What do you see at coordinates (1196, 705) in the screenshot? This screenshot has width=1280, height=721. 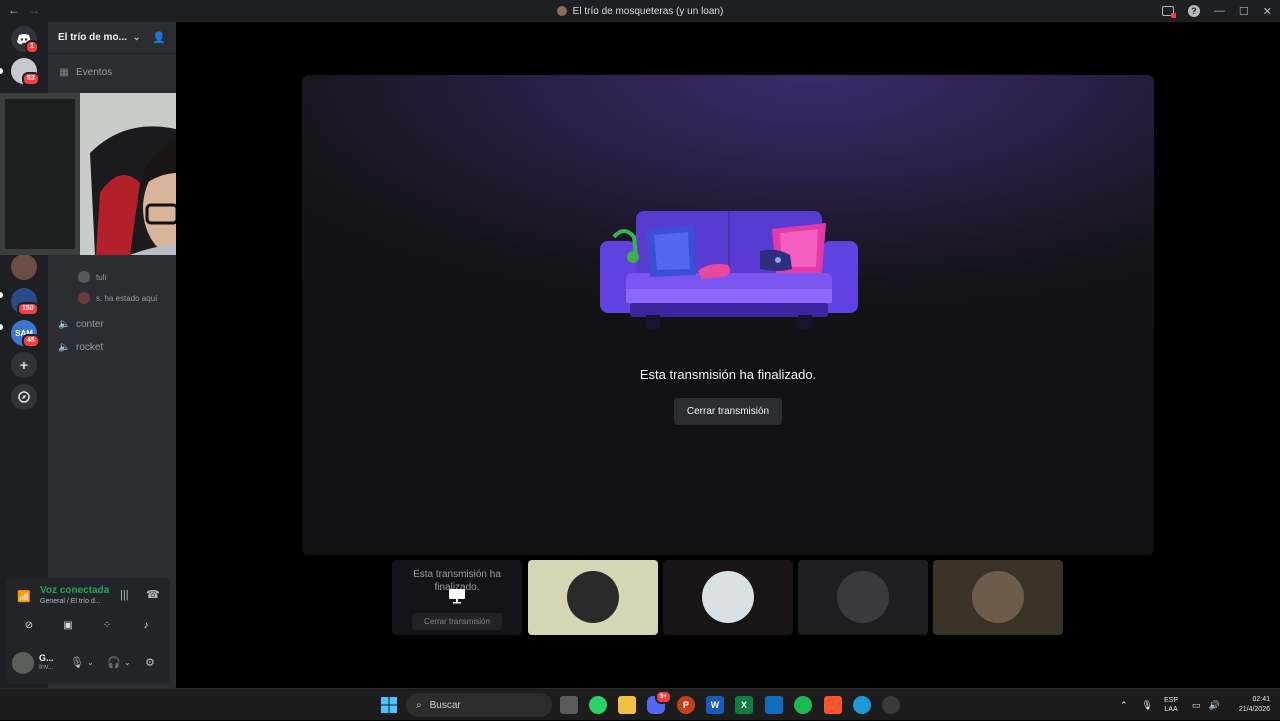 I see `network-icon: ▭` at bounding box center [1196, 705].